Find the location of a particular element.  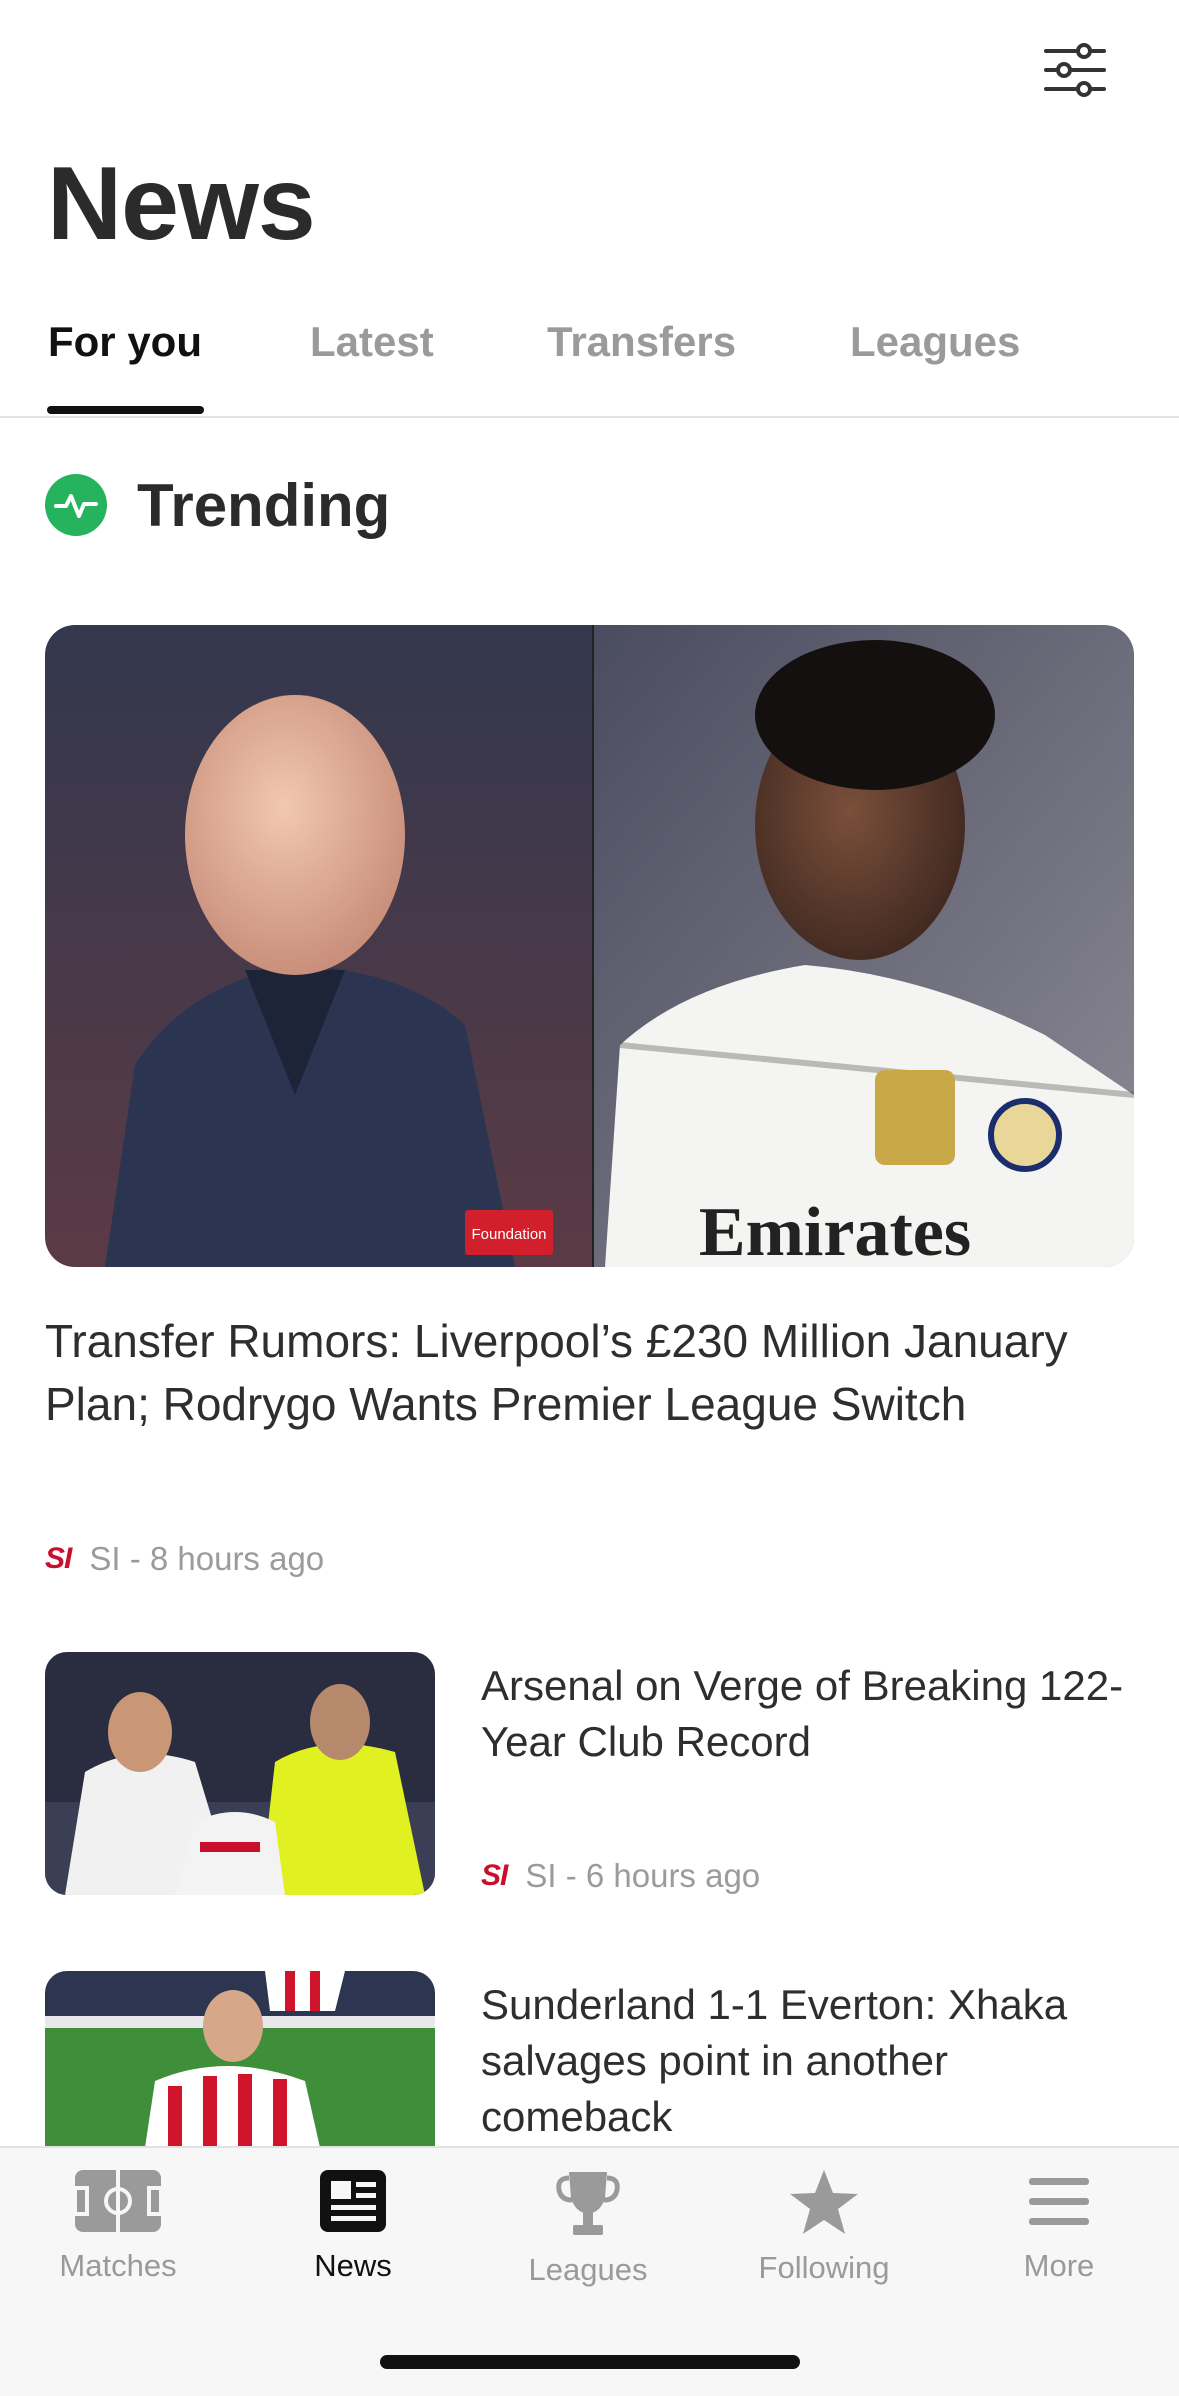

pitch-icon is located at coordinates (118, 2201).